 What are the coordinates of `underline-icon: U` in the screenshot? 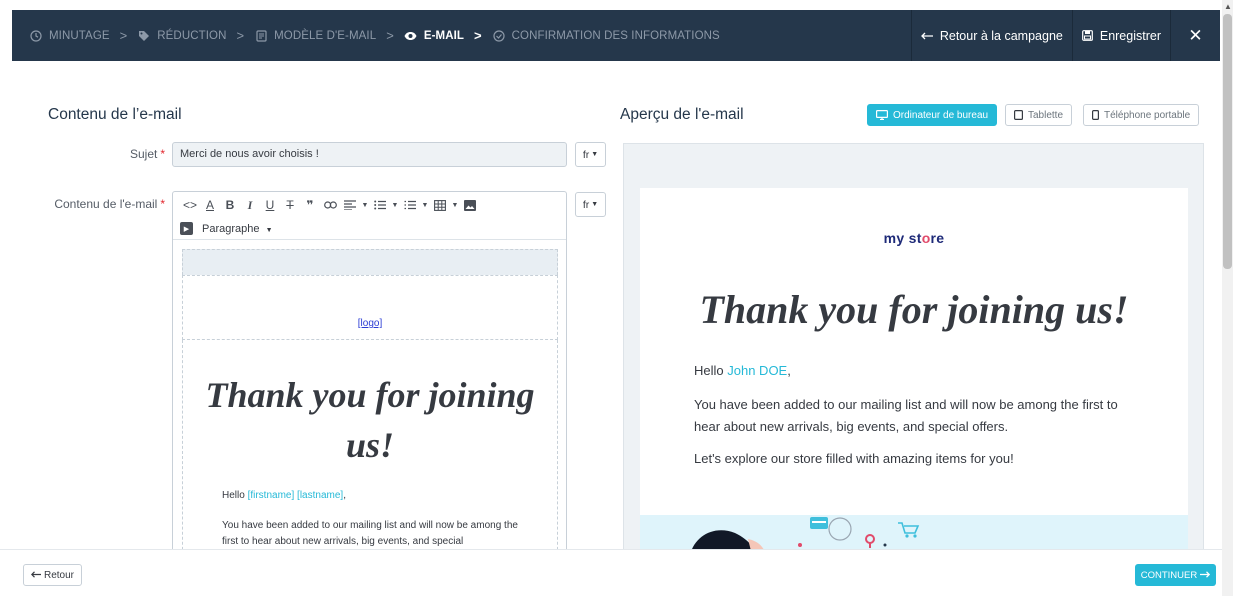 It's located at (270, 205).